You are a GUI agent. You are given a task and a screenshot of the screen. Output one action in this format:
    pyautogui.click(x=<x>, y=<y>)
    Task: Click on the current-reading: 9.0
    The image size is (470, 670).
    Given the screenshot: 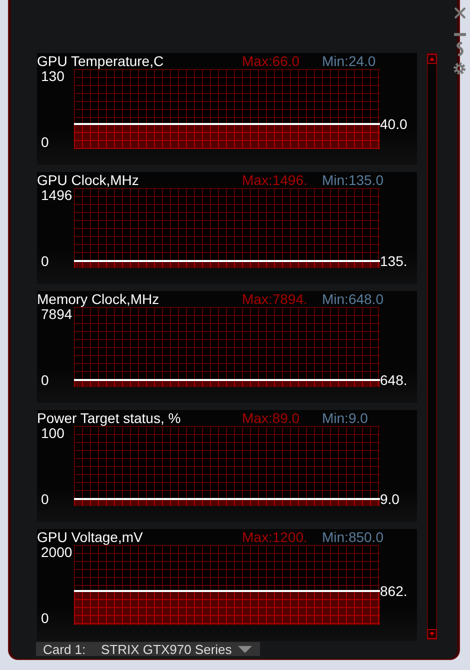 What is the action you would take?
    pyautogui.click(x=390, y=498)
    